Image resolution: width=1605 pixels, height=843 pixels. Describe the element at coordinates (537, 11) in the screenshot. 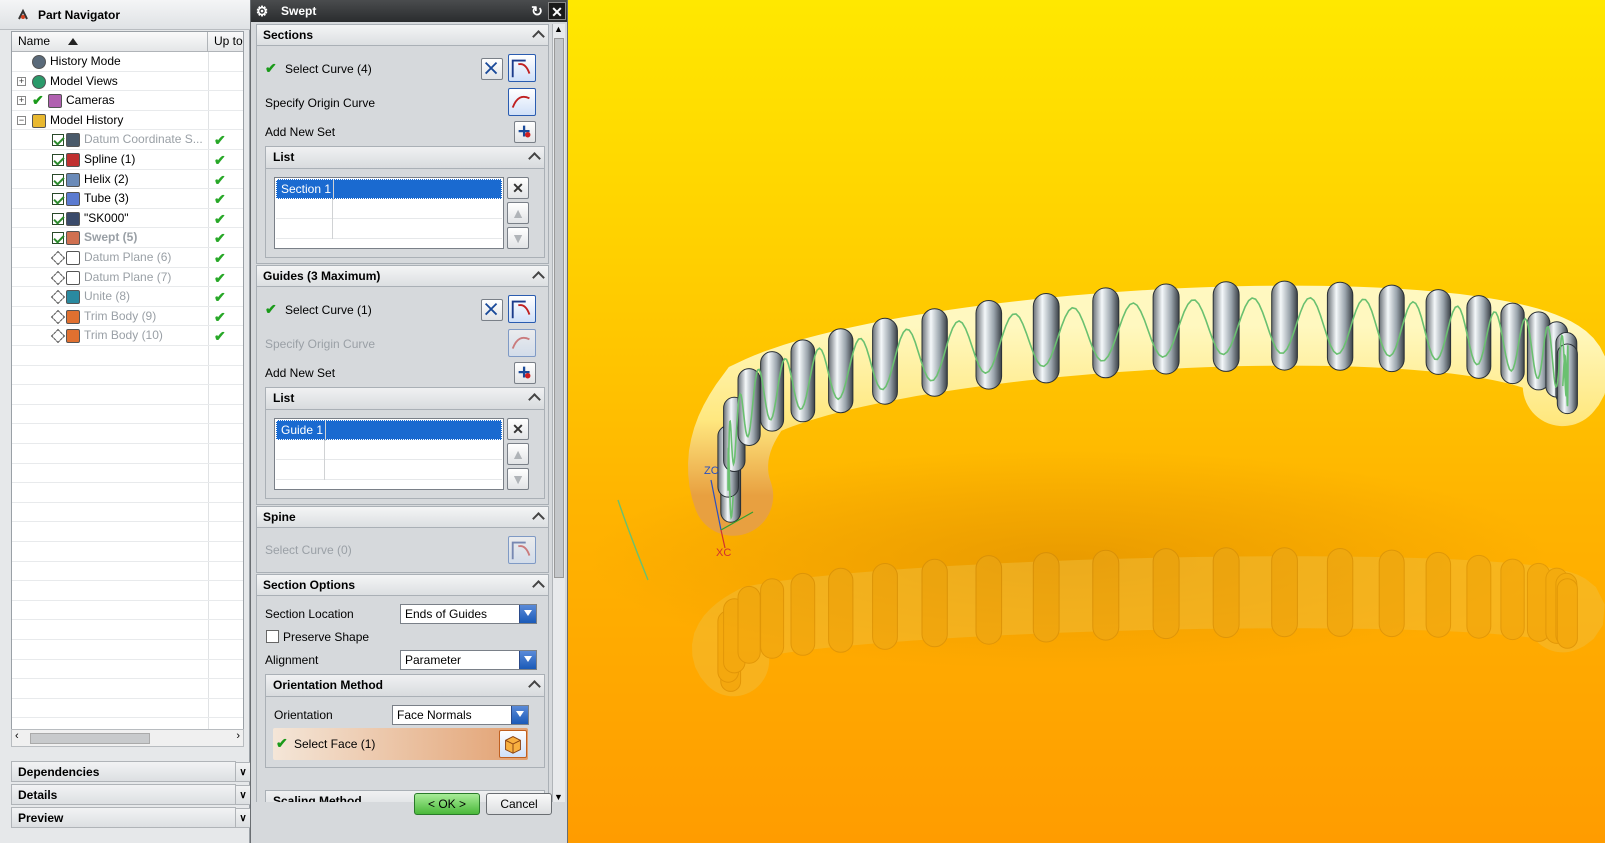

I see `reset-icon: ↻` at that location.